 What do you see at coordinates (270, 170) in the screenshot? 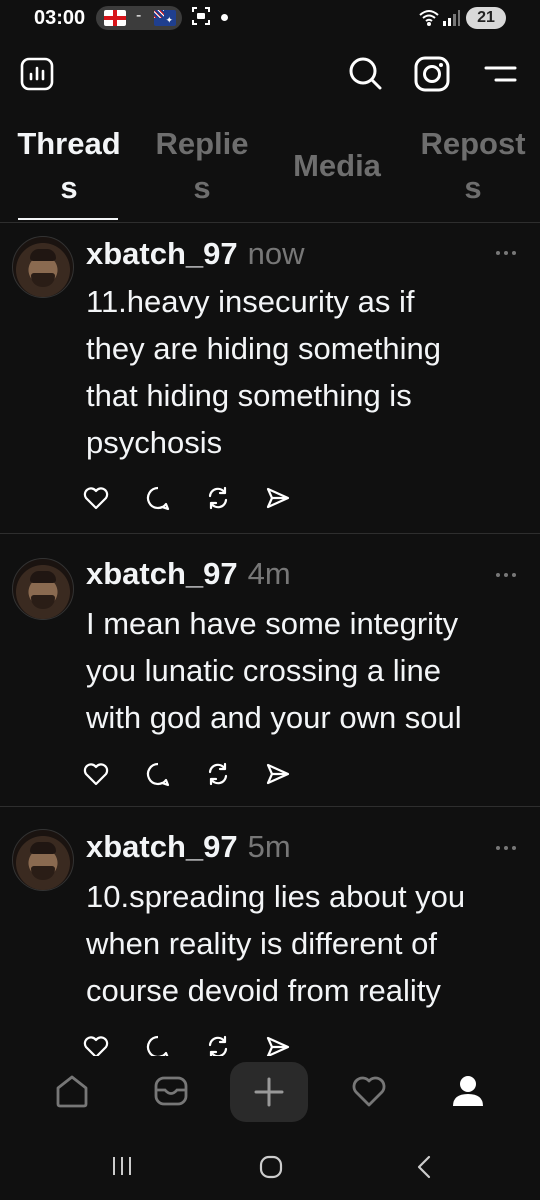
I see `profile-tabs: Thread s Replie s Media Repost s` at bounding box center [270, 170].